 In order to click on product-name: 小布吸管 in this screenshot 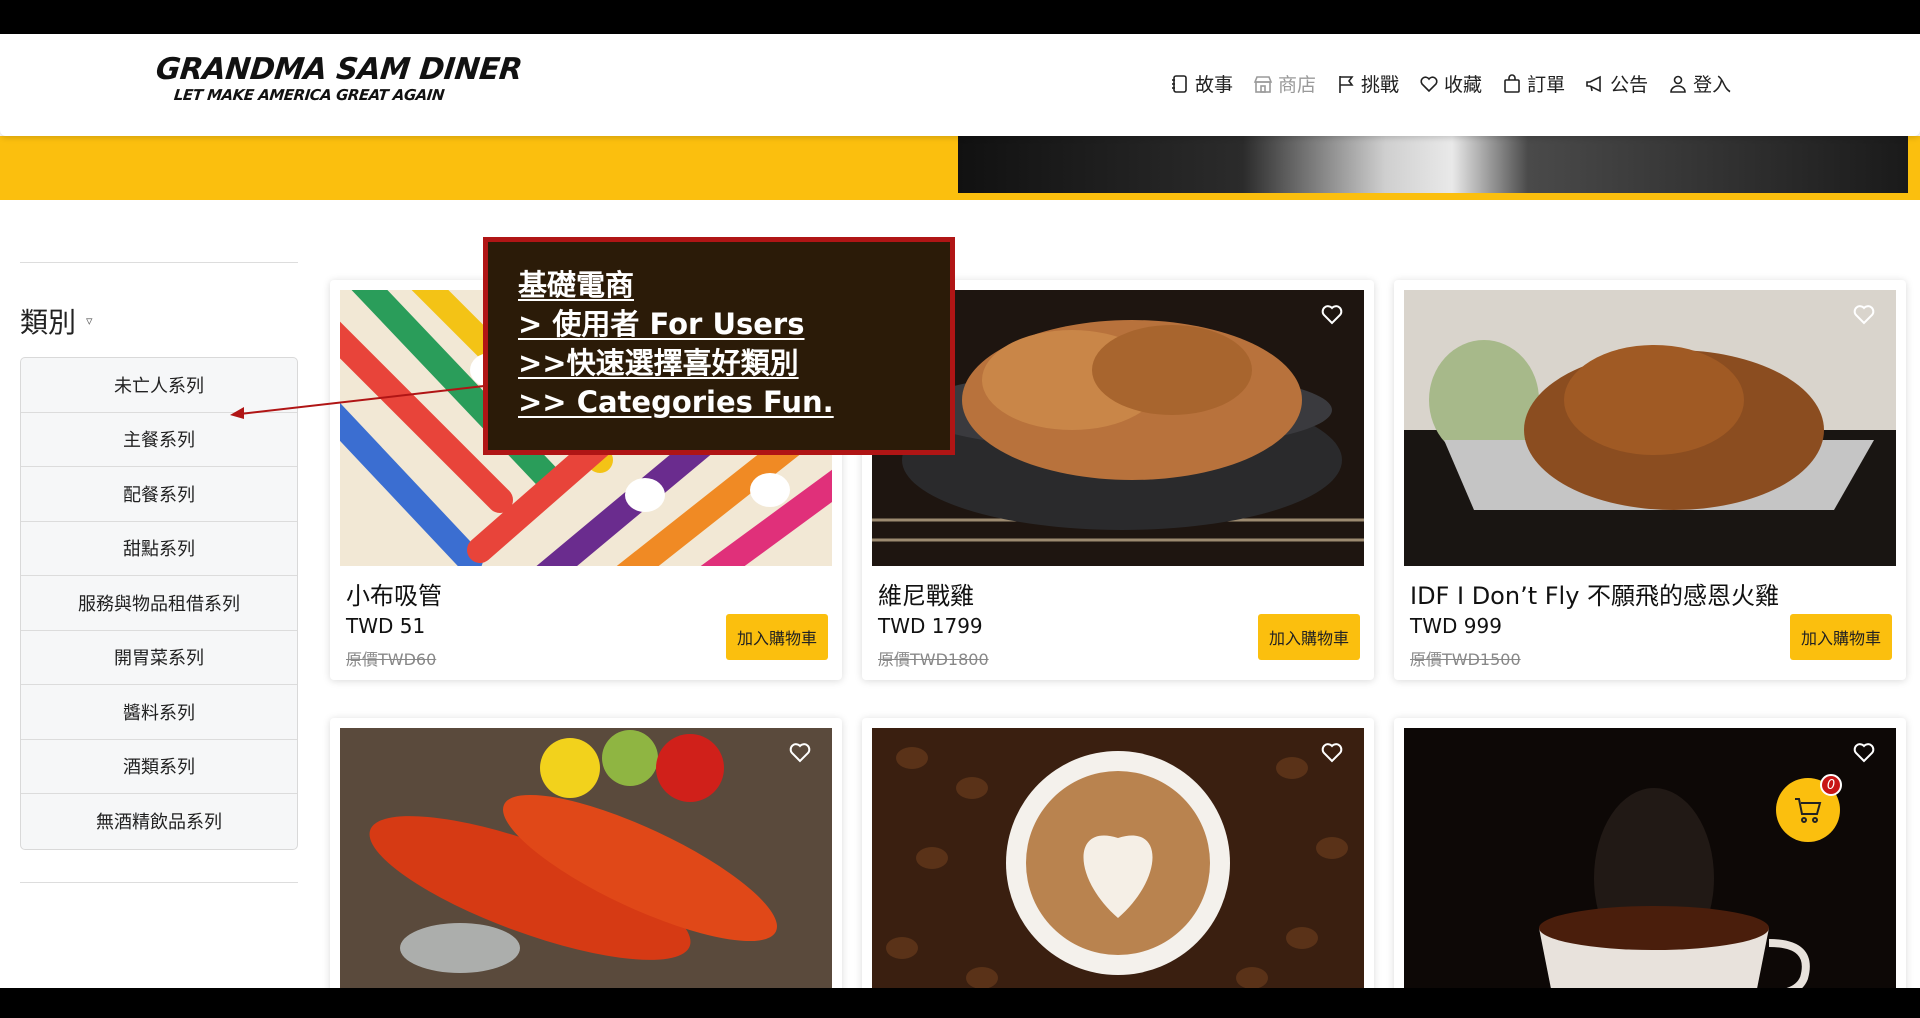, I will do `click(394, 593)`.